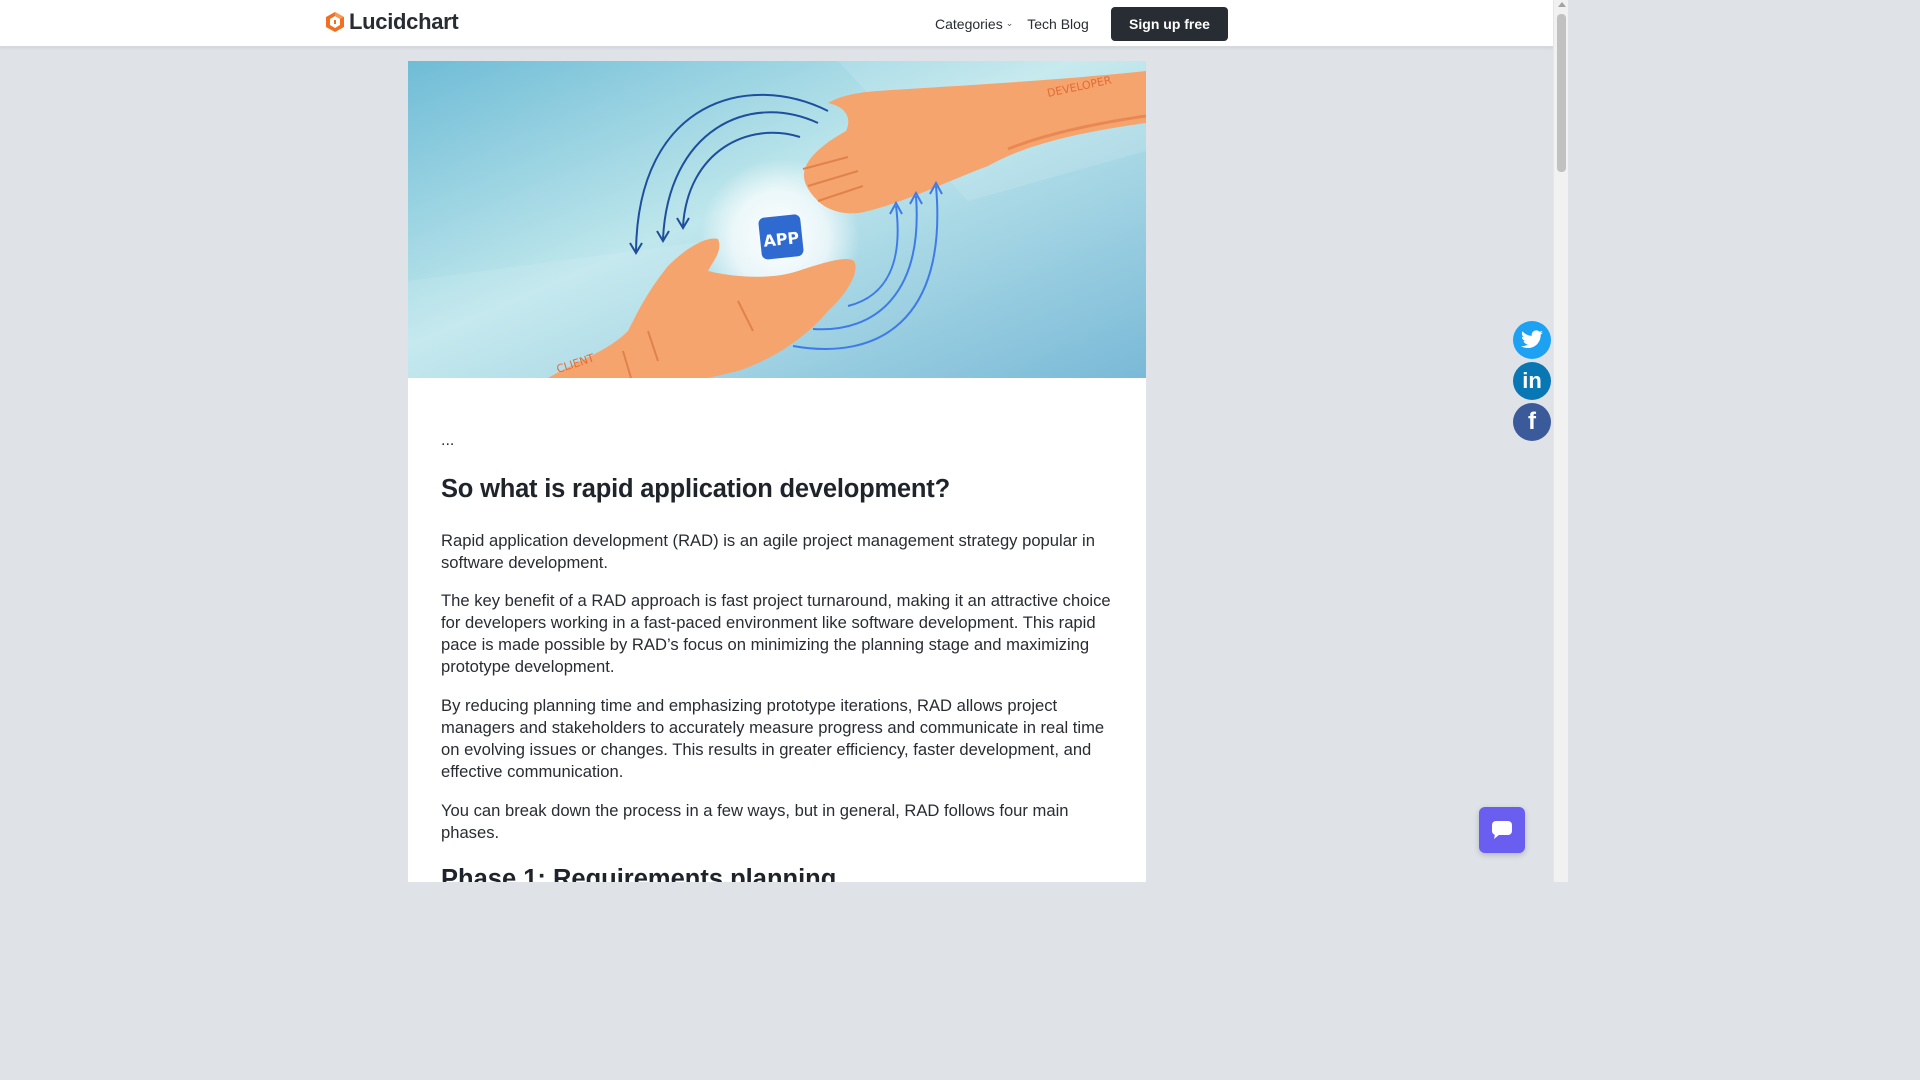 This screenshot has height=1080, width=1920. I want to click on nav-categories-label: Categories, so click(969, 24).